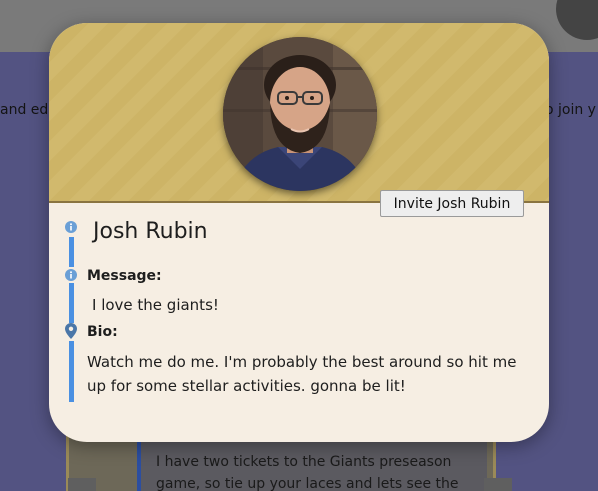 The image size is (598, 491). Describe the element at coordinates (570, 110) in the screenshot. I see `background-text-right: o join y` at that location.